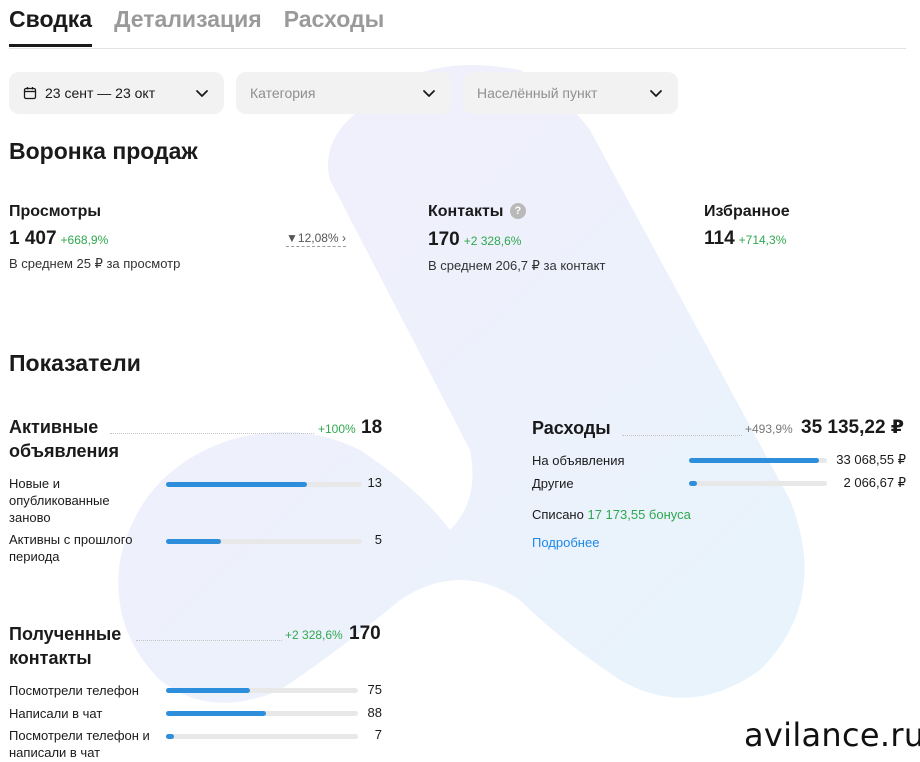 The image size is (920, 762). What do you see at coordinates (365, 633) in the screenshot?
I see `received-contacts-total: 170` at bounding box center [365, 633].